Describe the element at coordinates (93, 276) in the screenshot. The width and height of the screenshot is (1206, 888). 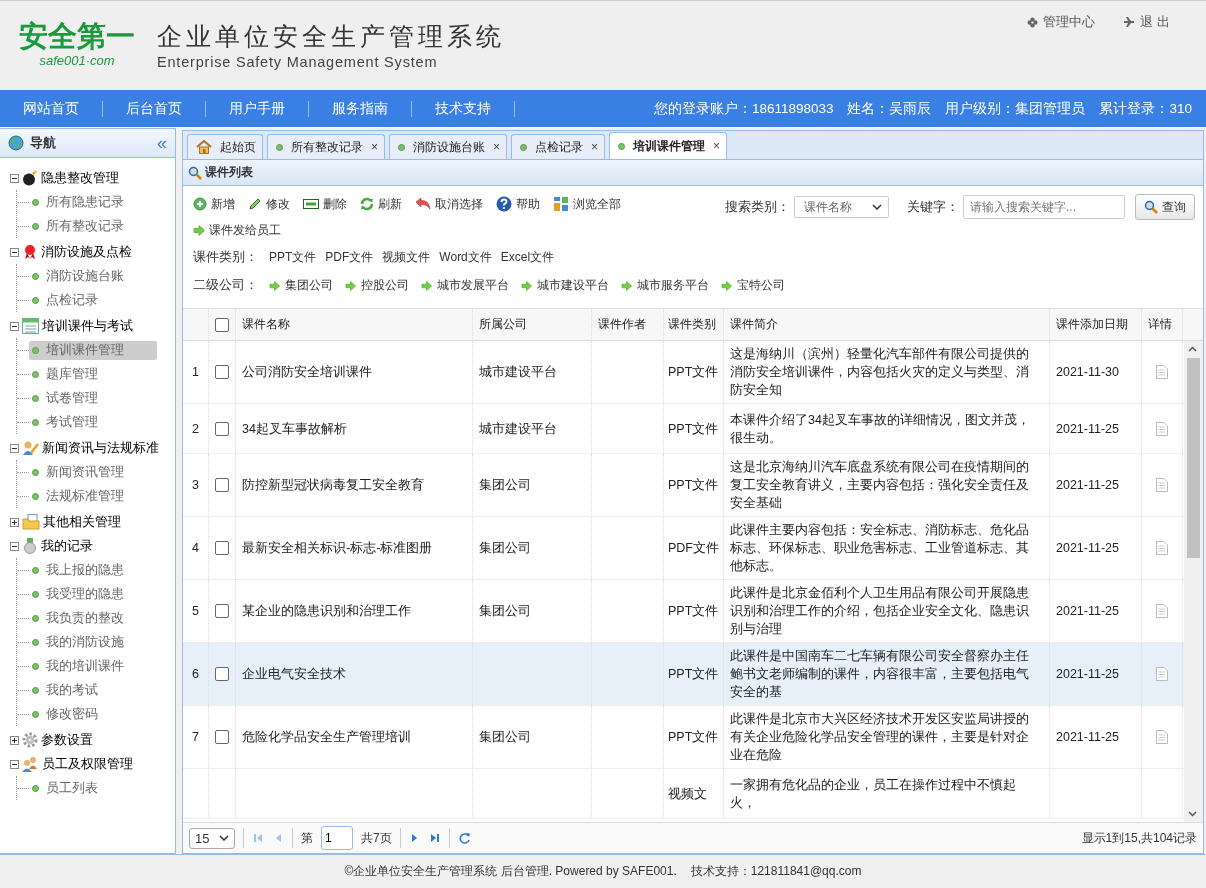
I see `tree-item: 消防设施台账` at that location.